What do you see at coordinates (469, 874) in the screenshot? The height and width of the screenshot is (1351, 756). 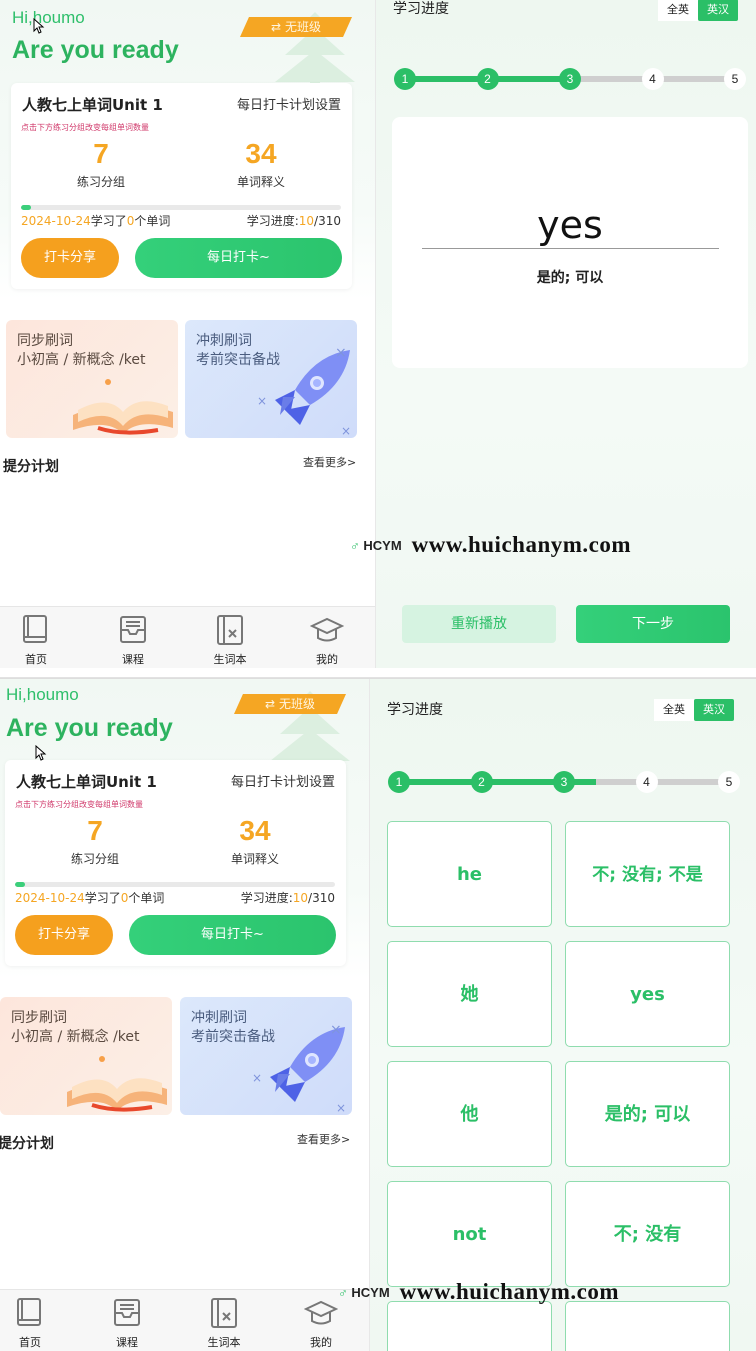 I see `match-tile: he` at bounding box center [469, 874].